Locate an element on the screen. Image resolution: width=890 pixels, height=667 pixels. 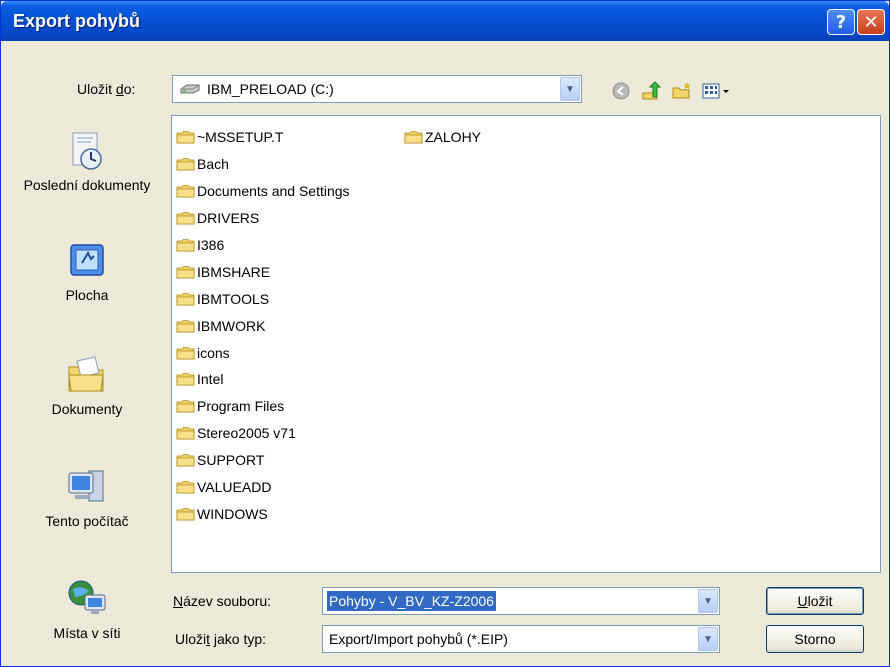
network-places-icon is located at coordinates (87, 597).